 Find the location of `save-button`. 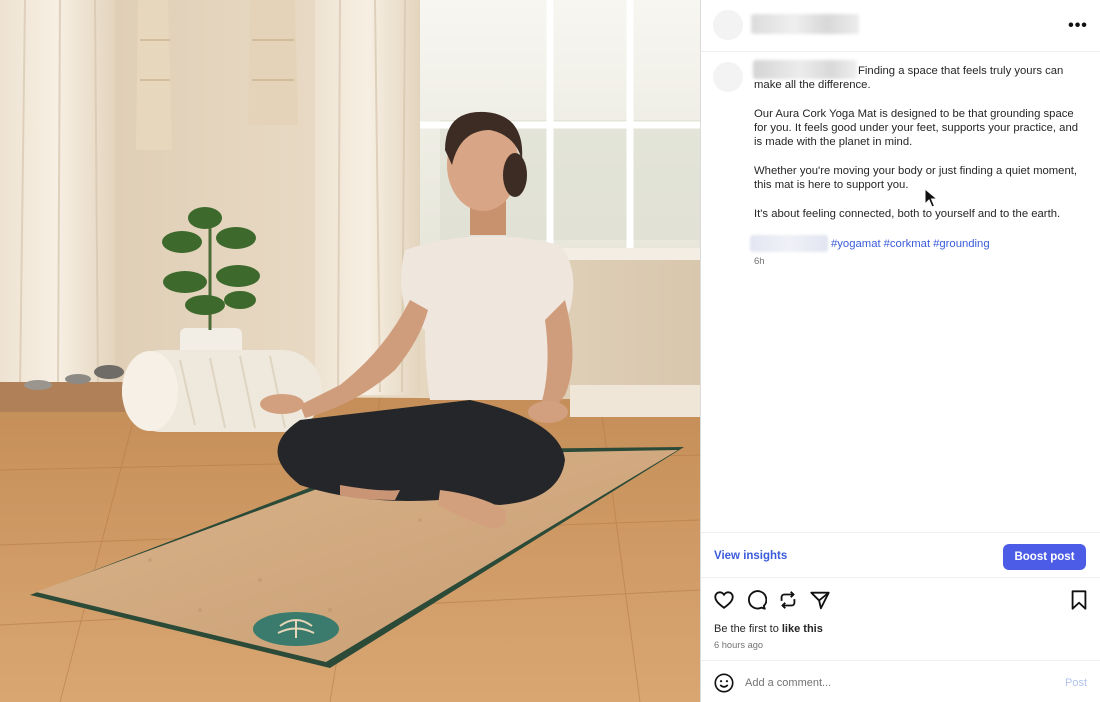

save-button is located at coordinates (1079, 600).